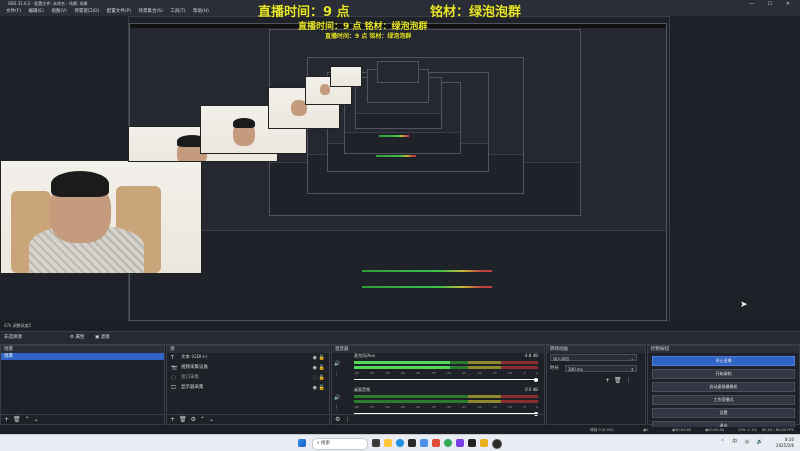 The height and width of the screenshot is (451, 800). I want to click on menu-help: 帮助(H), so click(201, 12).